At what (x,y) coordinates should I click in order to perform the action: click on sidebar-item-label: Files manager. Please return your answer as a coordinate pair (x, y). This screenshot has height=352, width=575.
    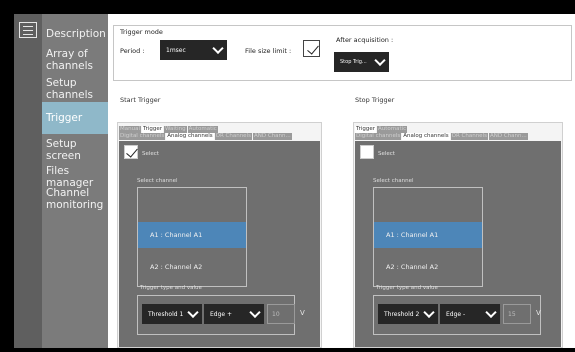
    Looking at the image, I should click on (70, 177).